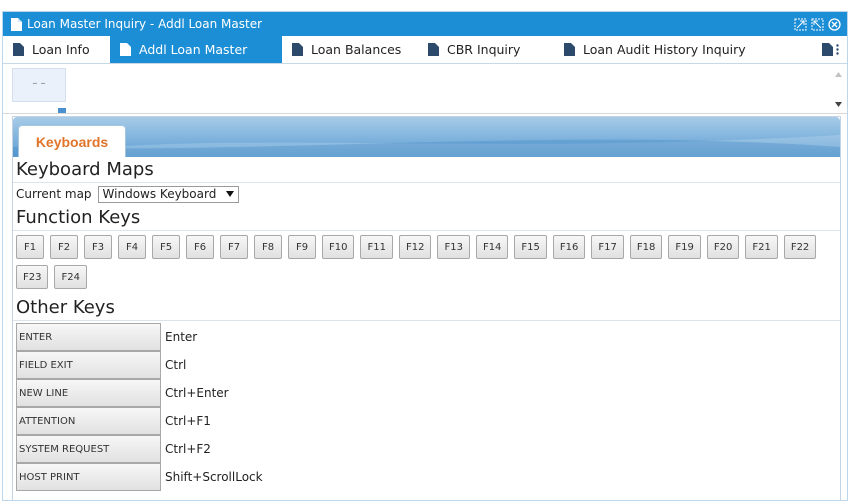  What do you see at coordinates (302, 247) in the screenshot?
I see `function-key-button: F9` at bounding box center [302, 247].